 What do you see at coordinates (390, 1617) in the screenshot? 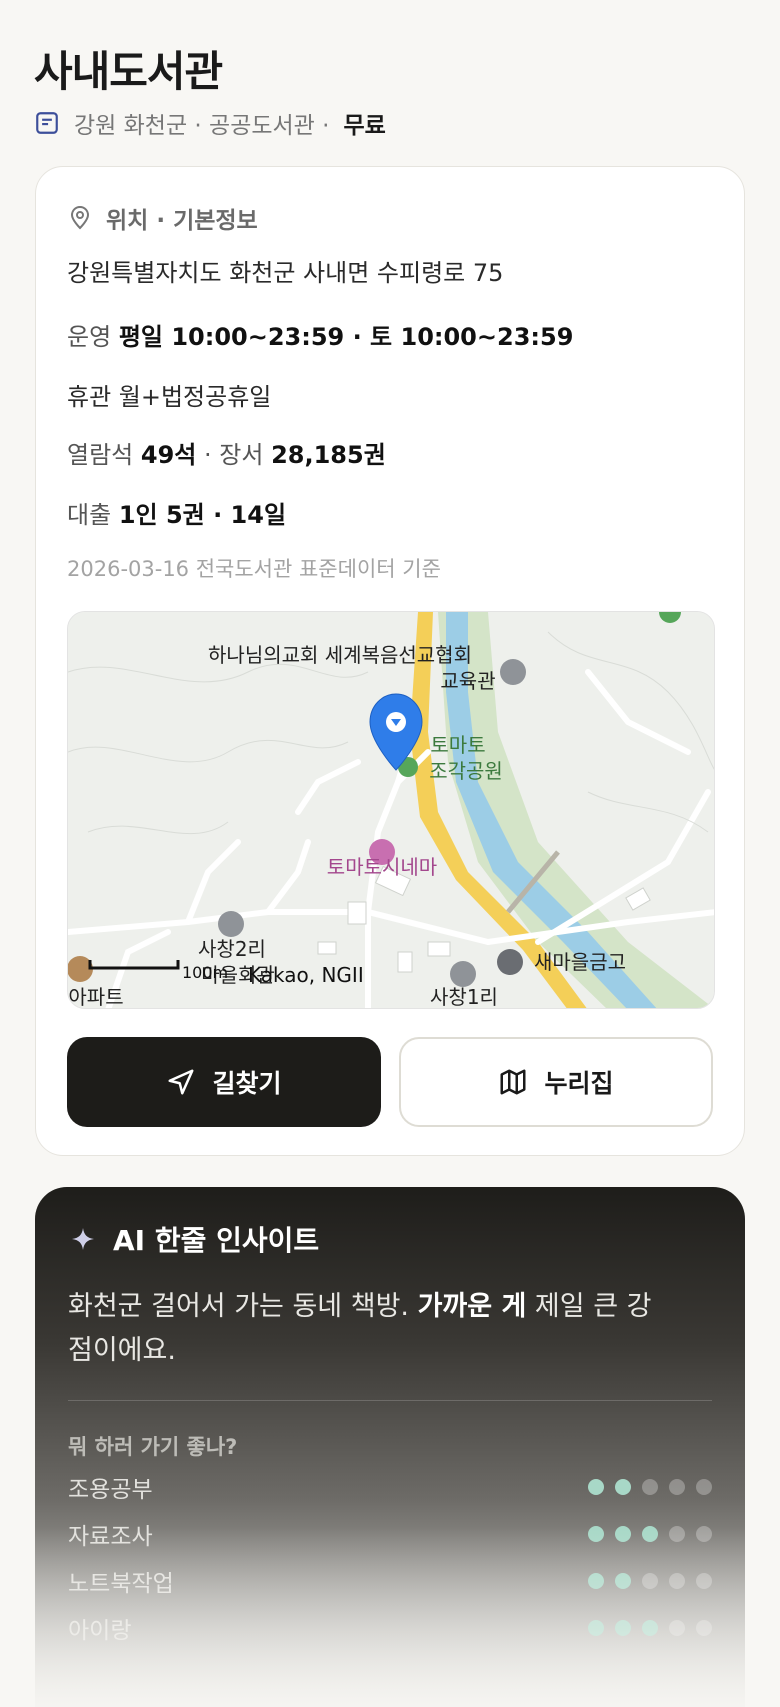
I see `bottom-fade` at bounding box center [390, 1617].